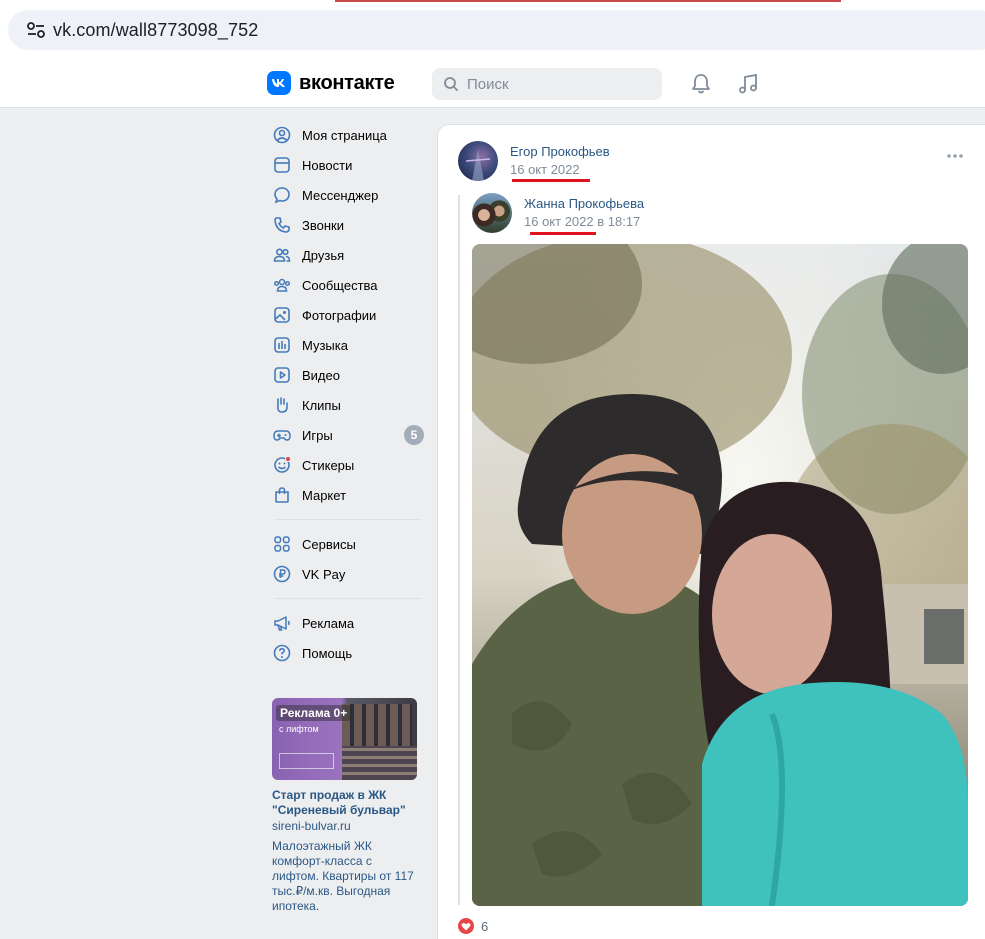 This screenshot has width=985, height=939. I want to click on site-header: вконтакте Поиск, so click(492, 84).